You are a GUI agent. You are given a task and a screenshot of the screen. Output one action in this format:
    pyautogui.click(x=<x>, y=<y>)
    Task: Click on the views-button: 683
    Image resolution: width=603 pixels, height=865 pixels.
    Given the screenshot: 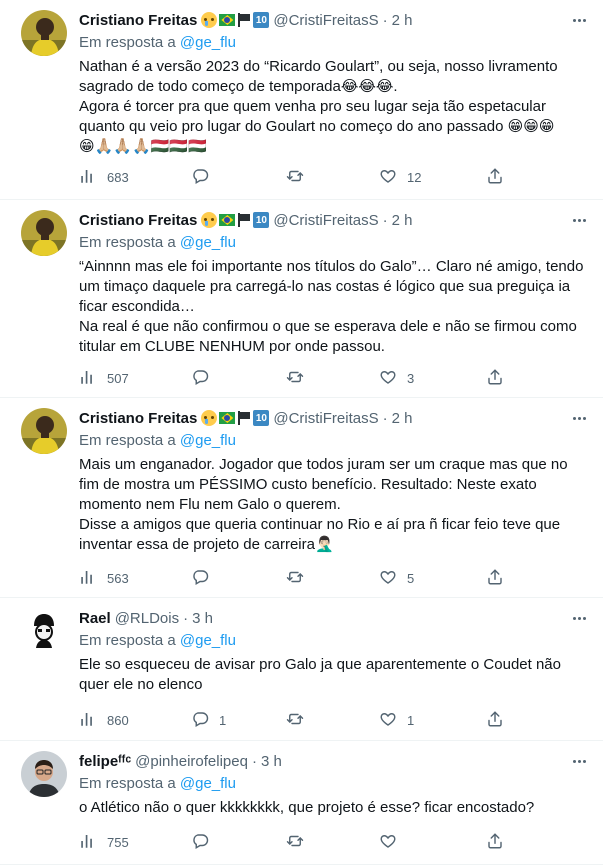 What is the action you would take?
    pyautogui.click(x=104, y=177)
    